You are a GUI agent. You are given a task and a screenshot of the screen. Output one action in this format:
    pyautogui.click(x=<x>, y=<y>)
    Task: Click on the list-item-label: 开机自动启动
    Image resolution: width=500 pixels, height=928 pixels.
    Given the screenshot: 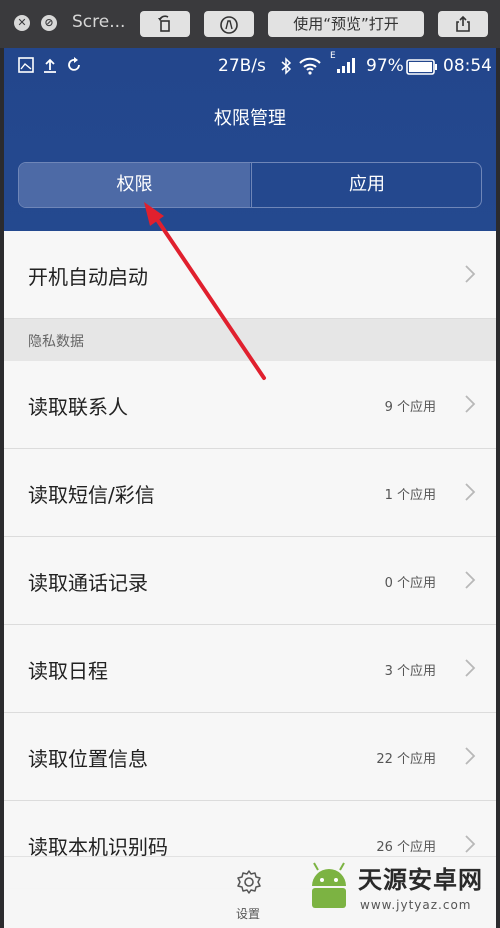 What is the action you would take?
    pyautogui.click(x=88, y=277)
    